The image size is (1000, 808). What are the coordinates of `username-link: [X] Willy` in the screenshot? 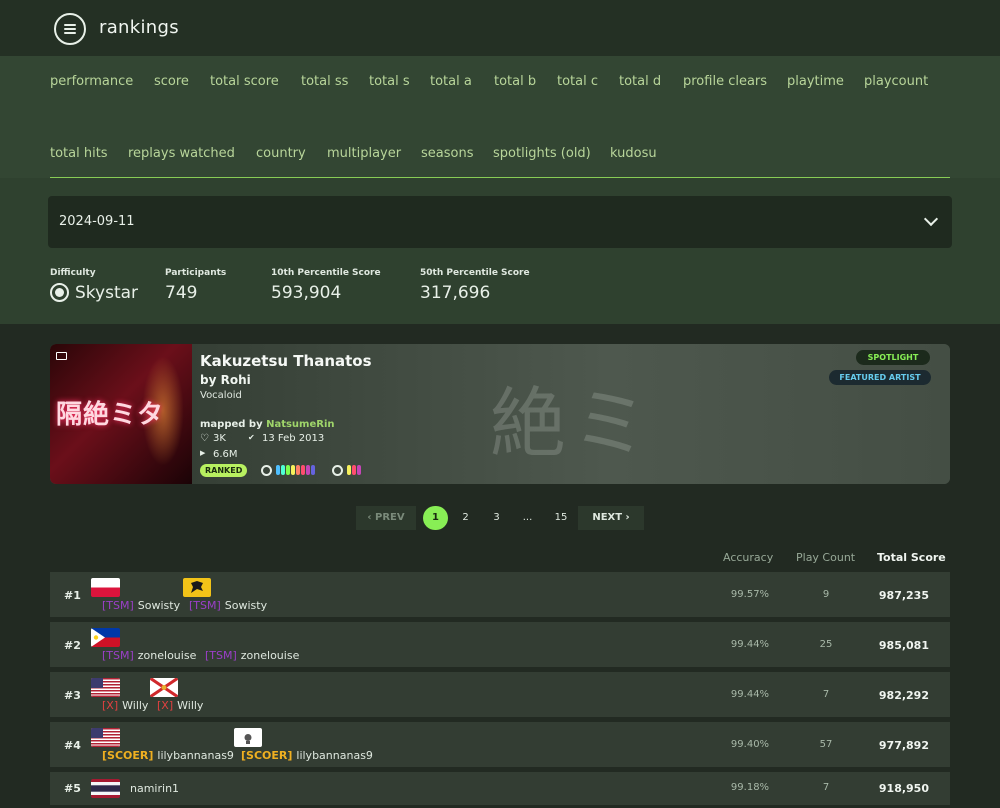 It's located at (125, 705).